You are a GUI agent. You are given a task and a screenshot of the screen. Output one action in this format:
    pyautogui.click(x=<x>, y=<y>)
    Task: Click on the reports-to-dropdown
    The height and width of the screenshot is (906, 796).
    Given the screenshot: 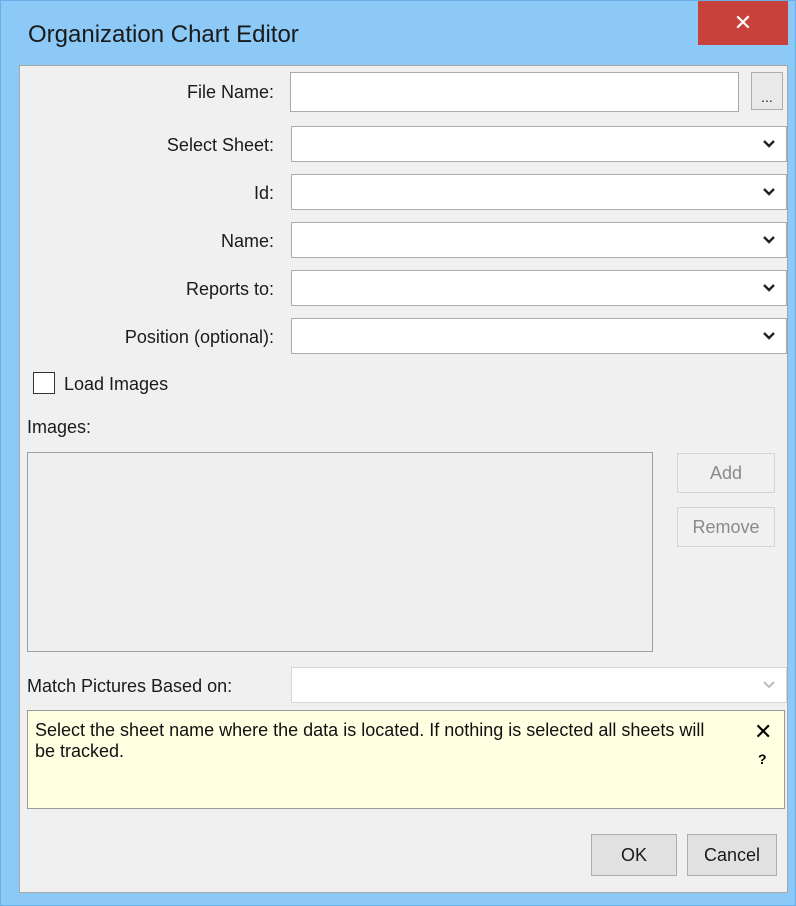 What is the action you would take?
    pyautogui.click(x=539, y=288)
    